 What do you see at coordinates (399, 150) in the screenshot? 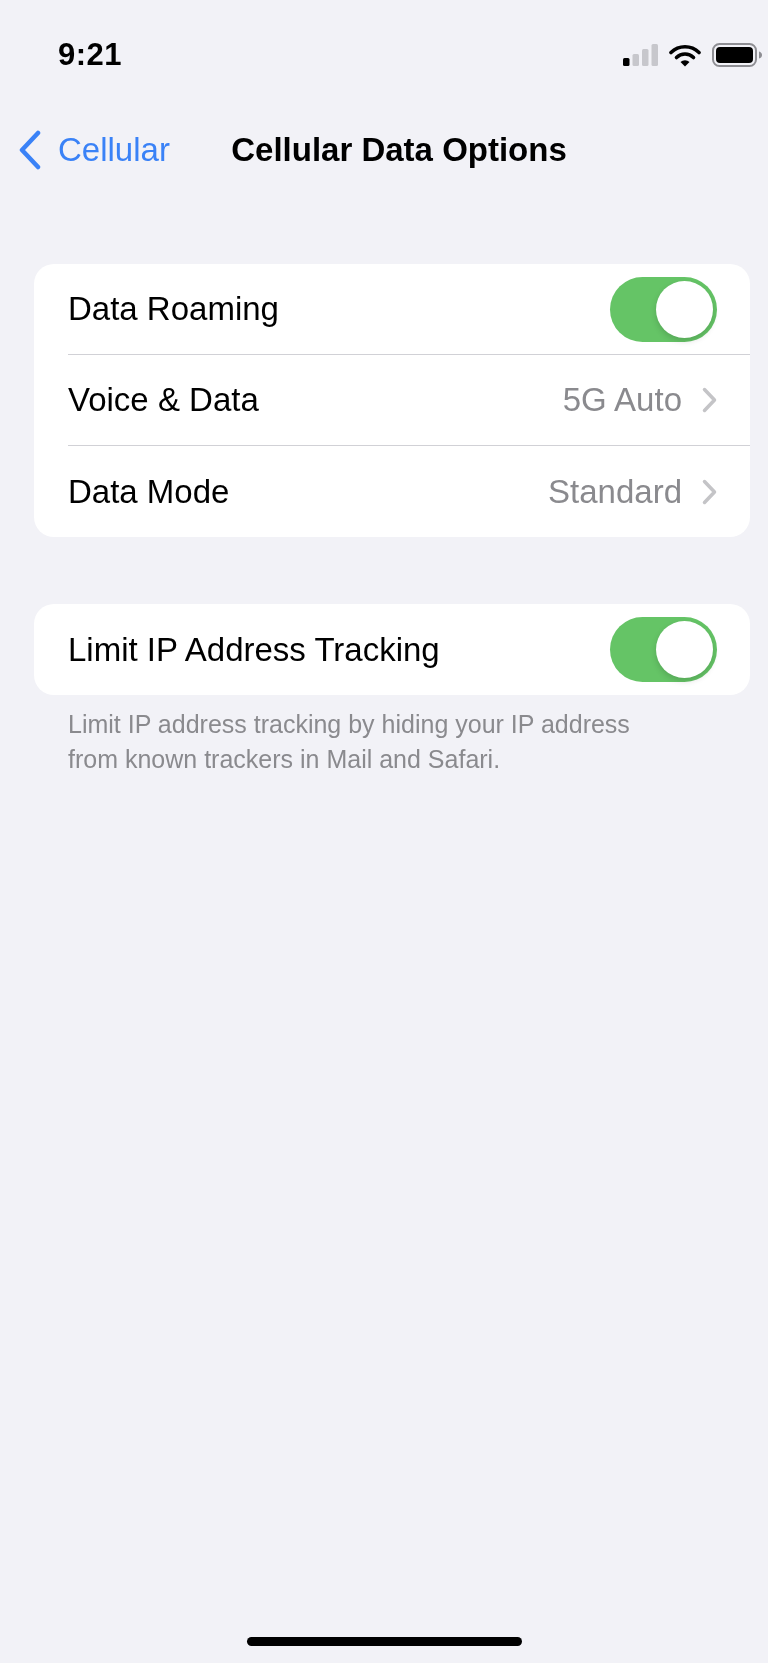
I see `page-title: Cellular Data Options` at bounding box center [399, 150].